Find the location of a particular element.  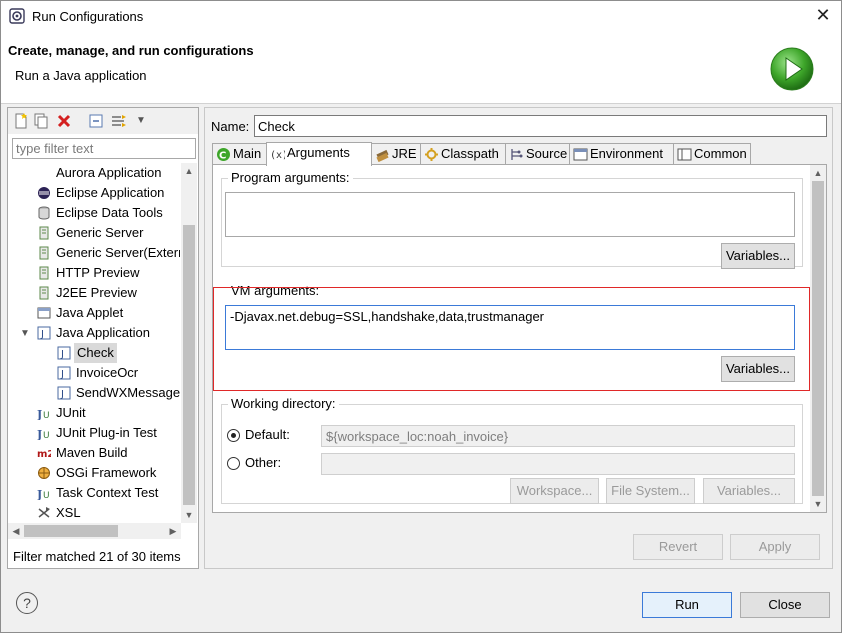

osgi-icon is located at coordinates (44, 473).